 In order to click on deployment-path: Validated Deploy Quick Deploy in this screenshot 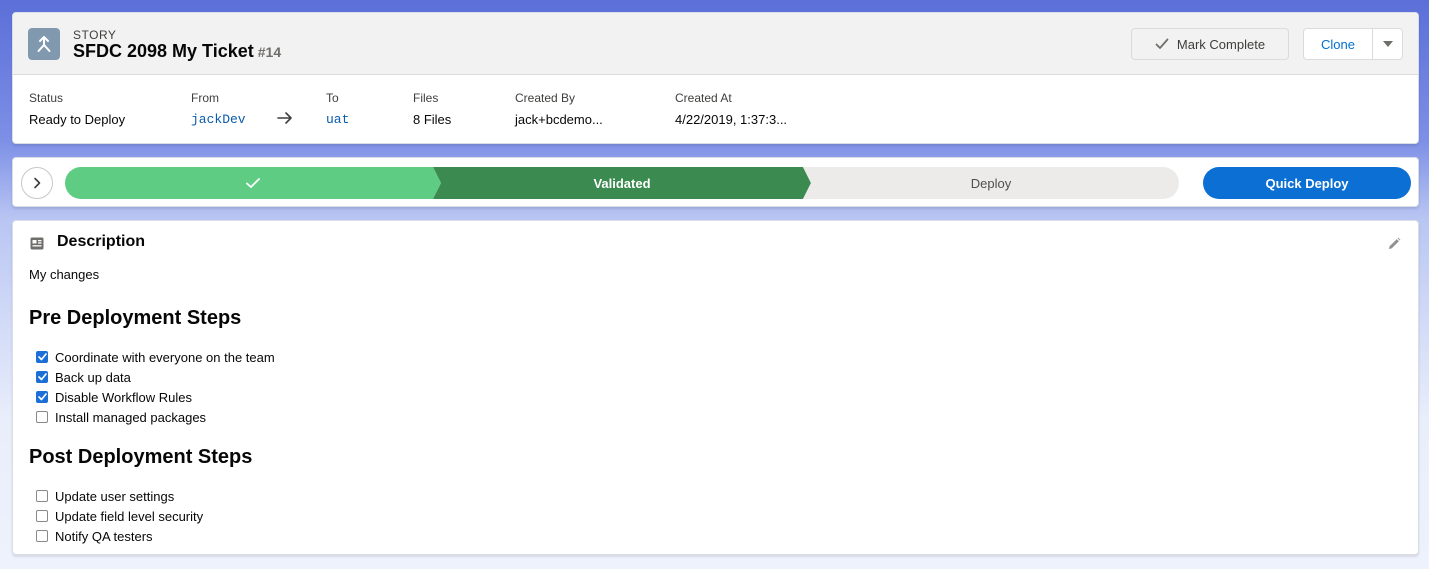, I will do `click(715, 182)`.